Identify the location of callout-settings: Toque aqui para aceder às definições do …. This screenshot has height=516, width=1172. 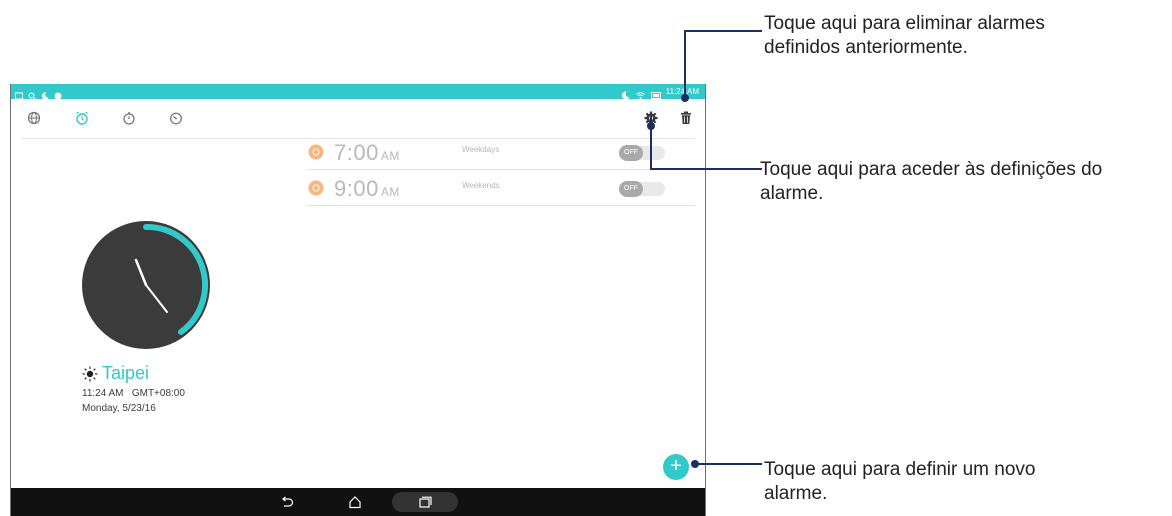
(931, 181).